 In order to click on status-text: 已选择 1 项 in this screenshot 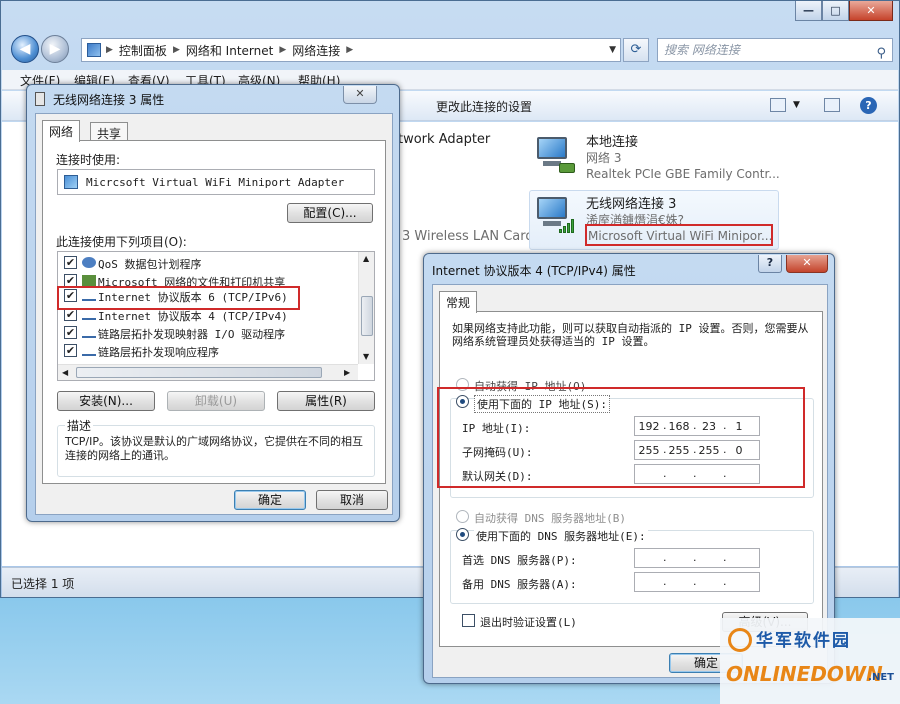, I will do `click(43, 584)`.